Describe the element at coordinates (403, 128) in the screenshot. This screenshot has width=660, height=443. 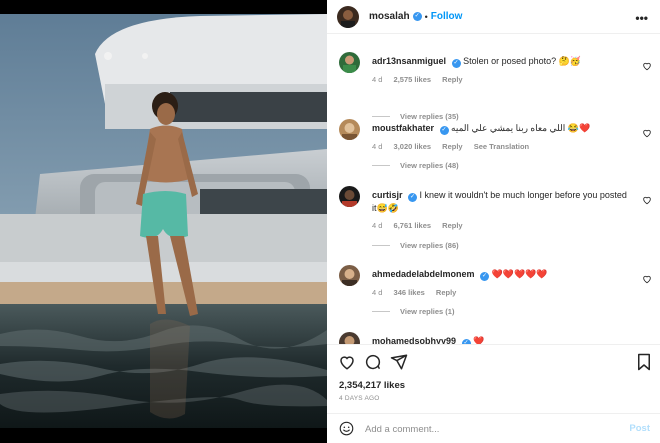
I see `comment-username: moustfakhater` at that location.